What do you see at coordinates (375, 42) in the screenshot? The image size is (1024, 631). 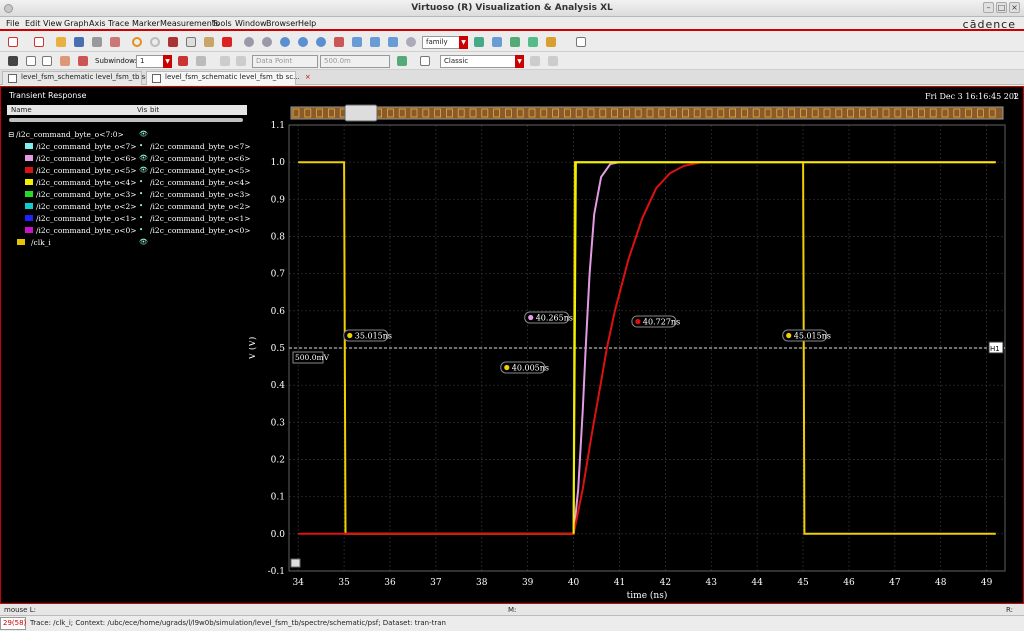 I see `zoom-y-icon` at bounding box center [375, 42].